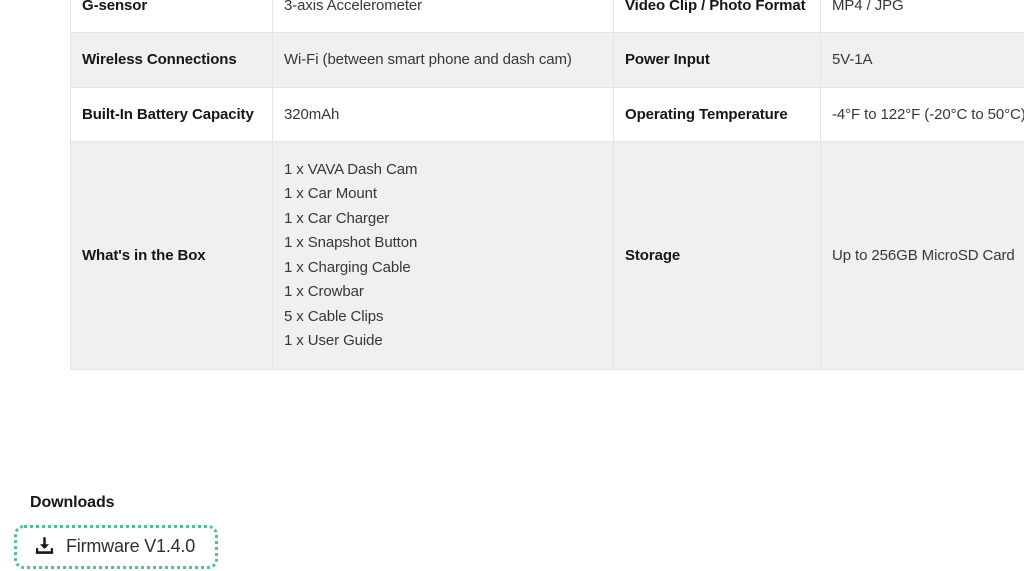 This screenshot has width=1024, height=571. I want to click on downloads-section: Downloads Firmware V1.4.0, so click(116, 531).